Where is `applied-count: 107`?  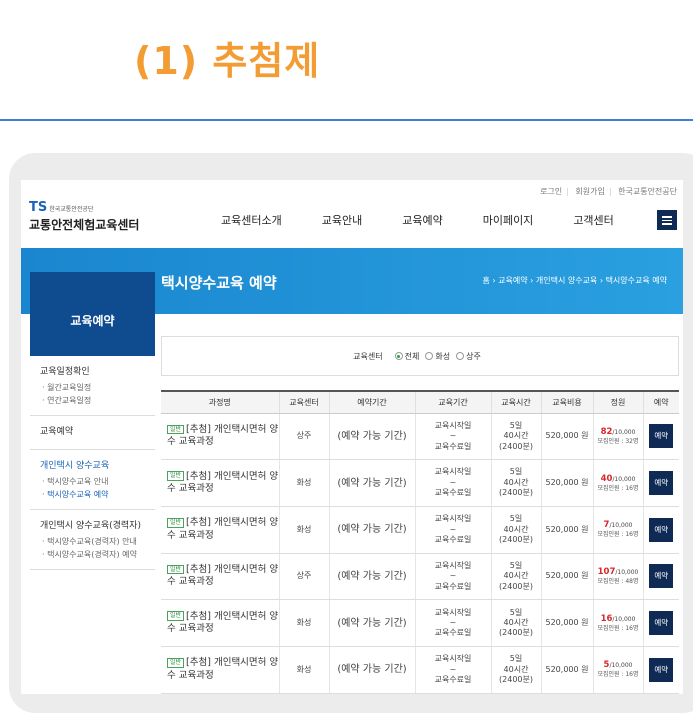 applied-count: 107 is located at coordinates (606, 571).